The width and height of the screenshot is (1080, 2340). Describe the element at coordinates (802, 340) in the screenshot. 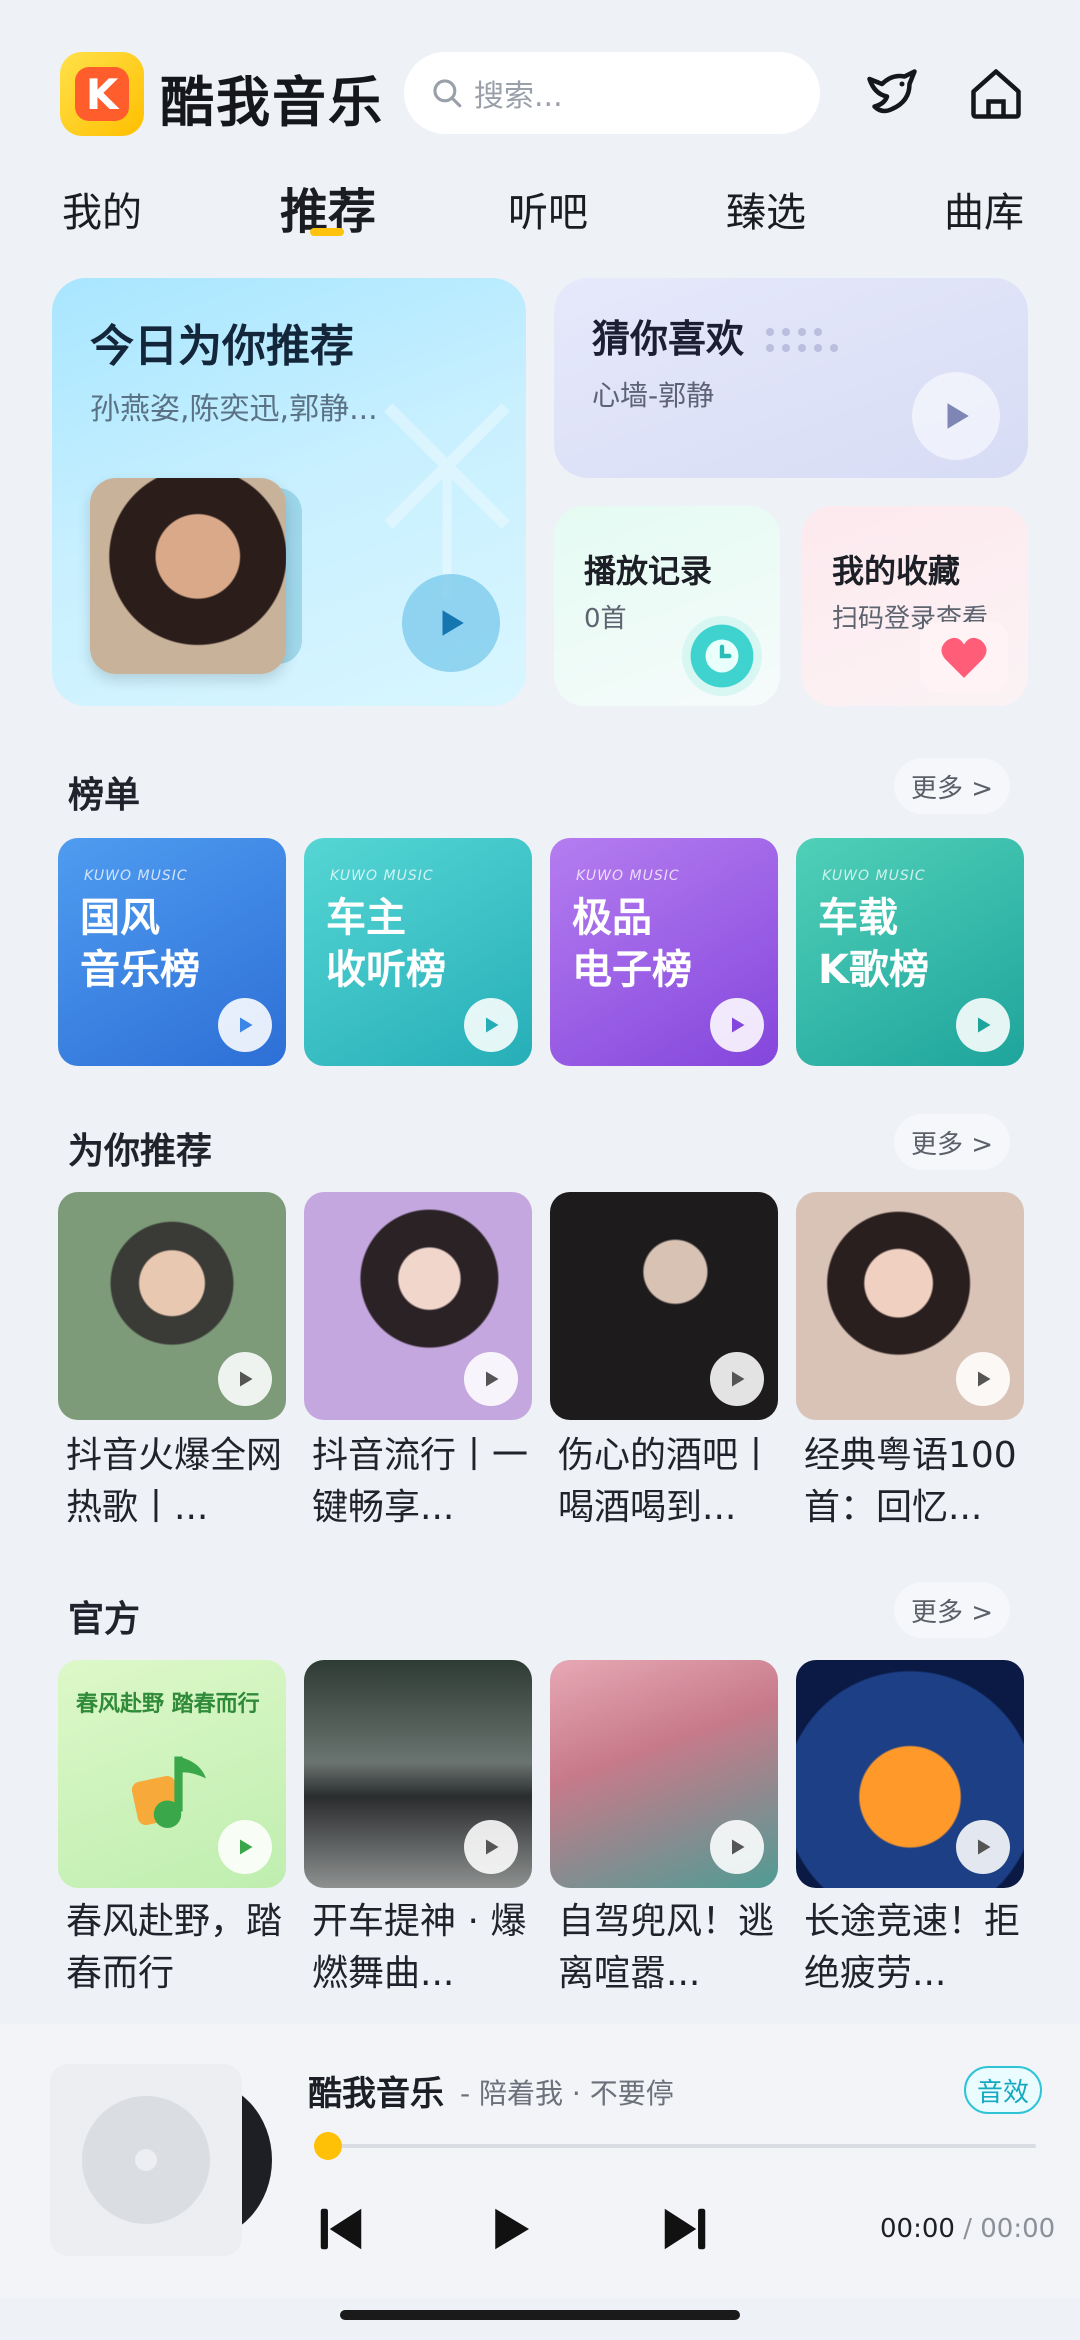

I see `sound-dots-icon` at that location.